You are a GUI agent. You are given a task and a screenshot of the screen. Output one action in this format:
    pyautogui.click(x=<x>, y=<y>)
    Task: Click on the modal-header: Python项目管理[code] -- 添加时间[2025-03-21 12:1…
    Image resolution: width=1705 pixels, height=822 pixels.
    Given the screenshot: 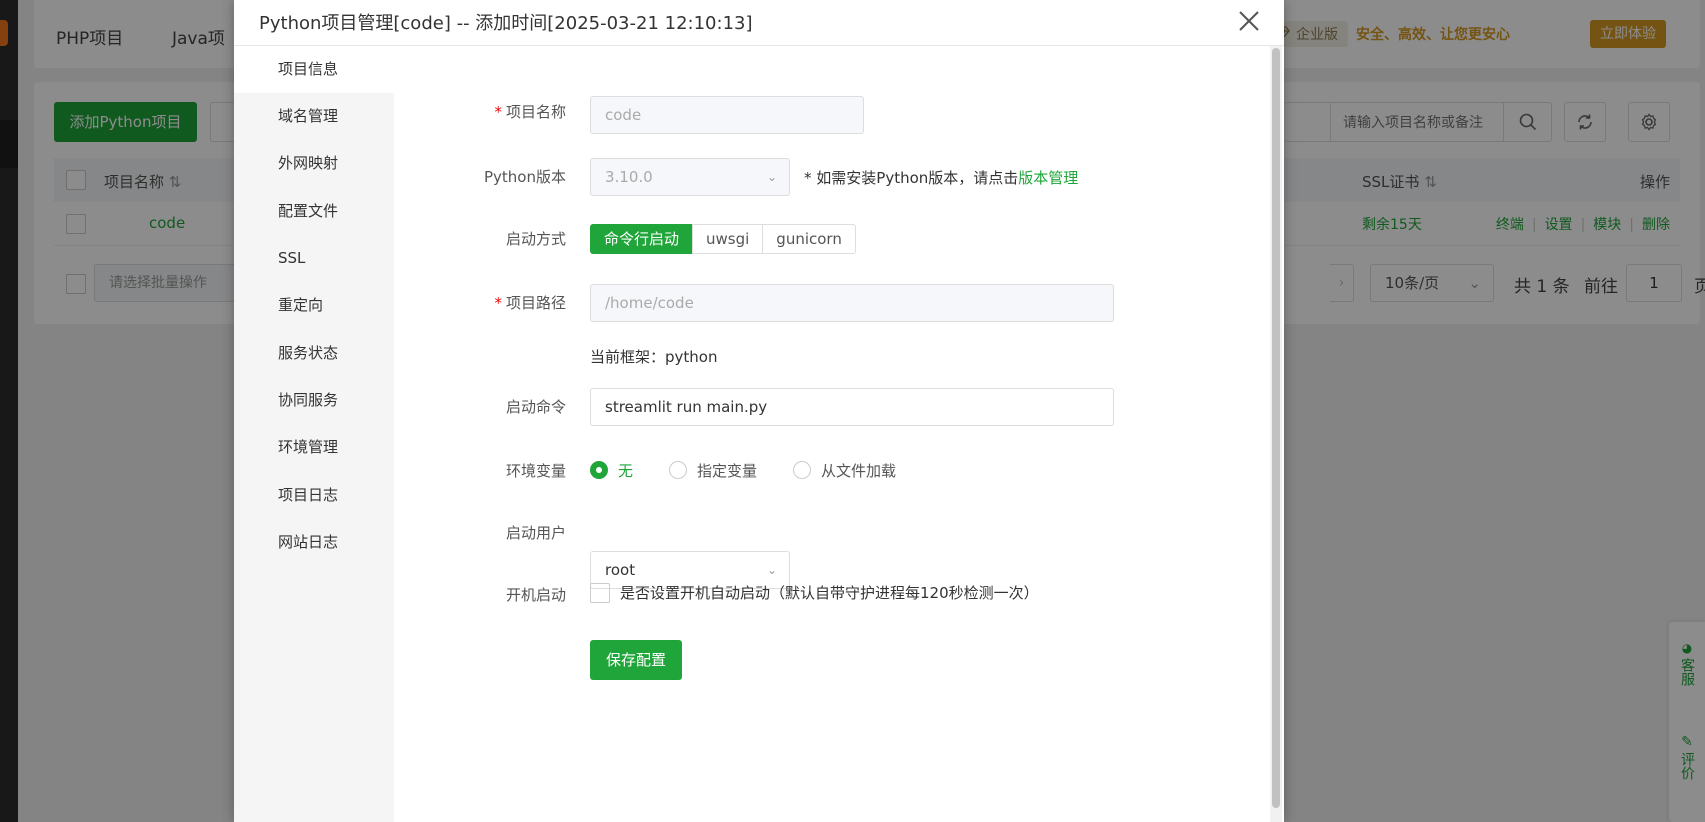 What is the action you would take?
    pyautogui.click(x=759, y=23)
    